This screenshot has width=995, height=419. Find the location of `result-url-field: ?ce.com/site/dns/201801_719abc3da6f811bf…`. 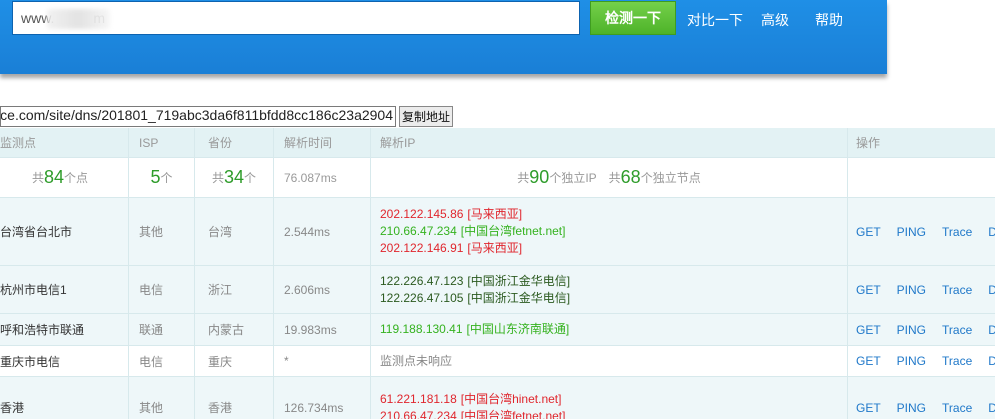

result-url-field: ?ce.com/site/dns/201801_719abc3da6f811bf… is located at coordinates (198, 116).